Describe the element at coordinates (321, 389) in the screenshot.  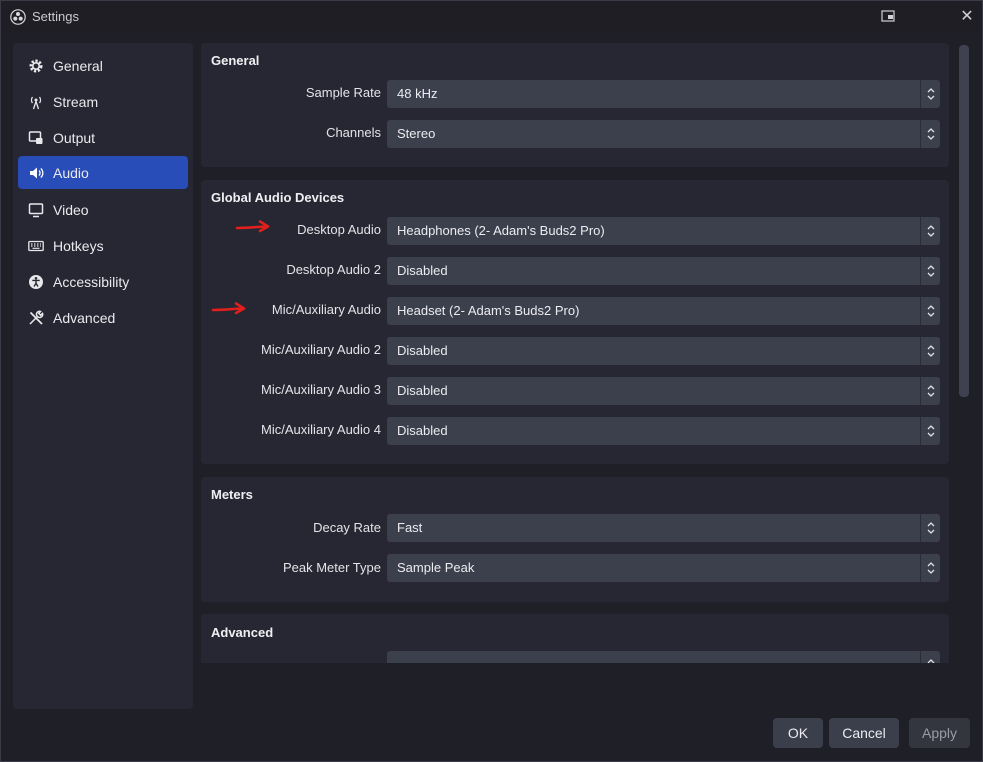
I see `mic-aux-audio-3-label: Mic/Auxiliary Audio 3` at that location.